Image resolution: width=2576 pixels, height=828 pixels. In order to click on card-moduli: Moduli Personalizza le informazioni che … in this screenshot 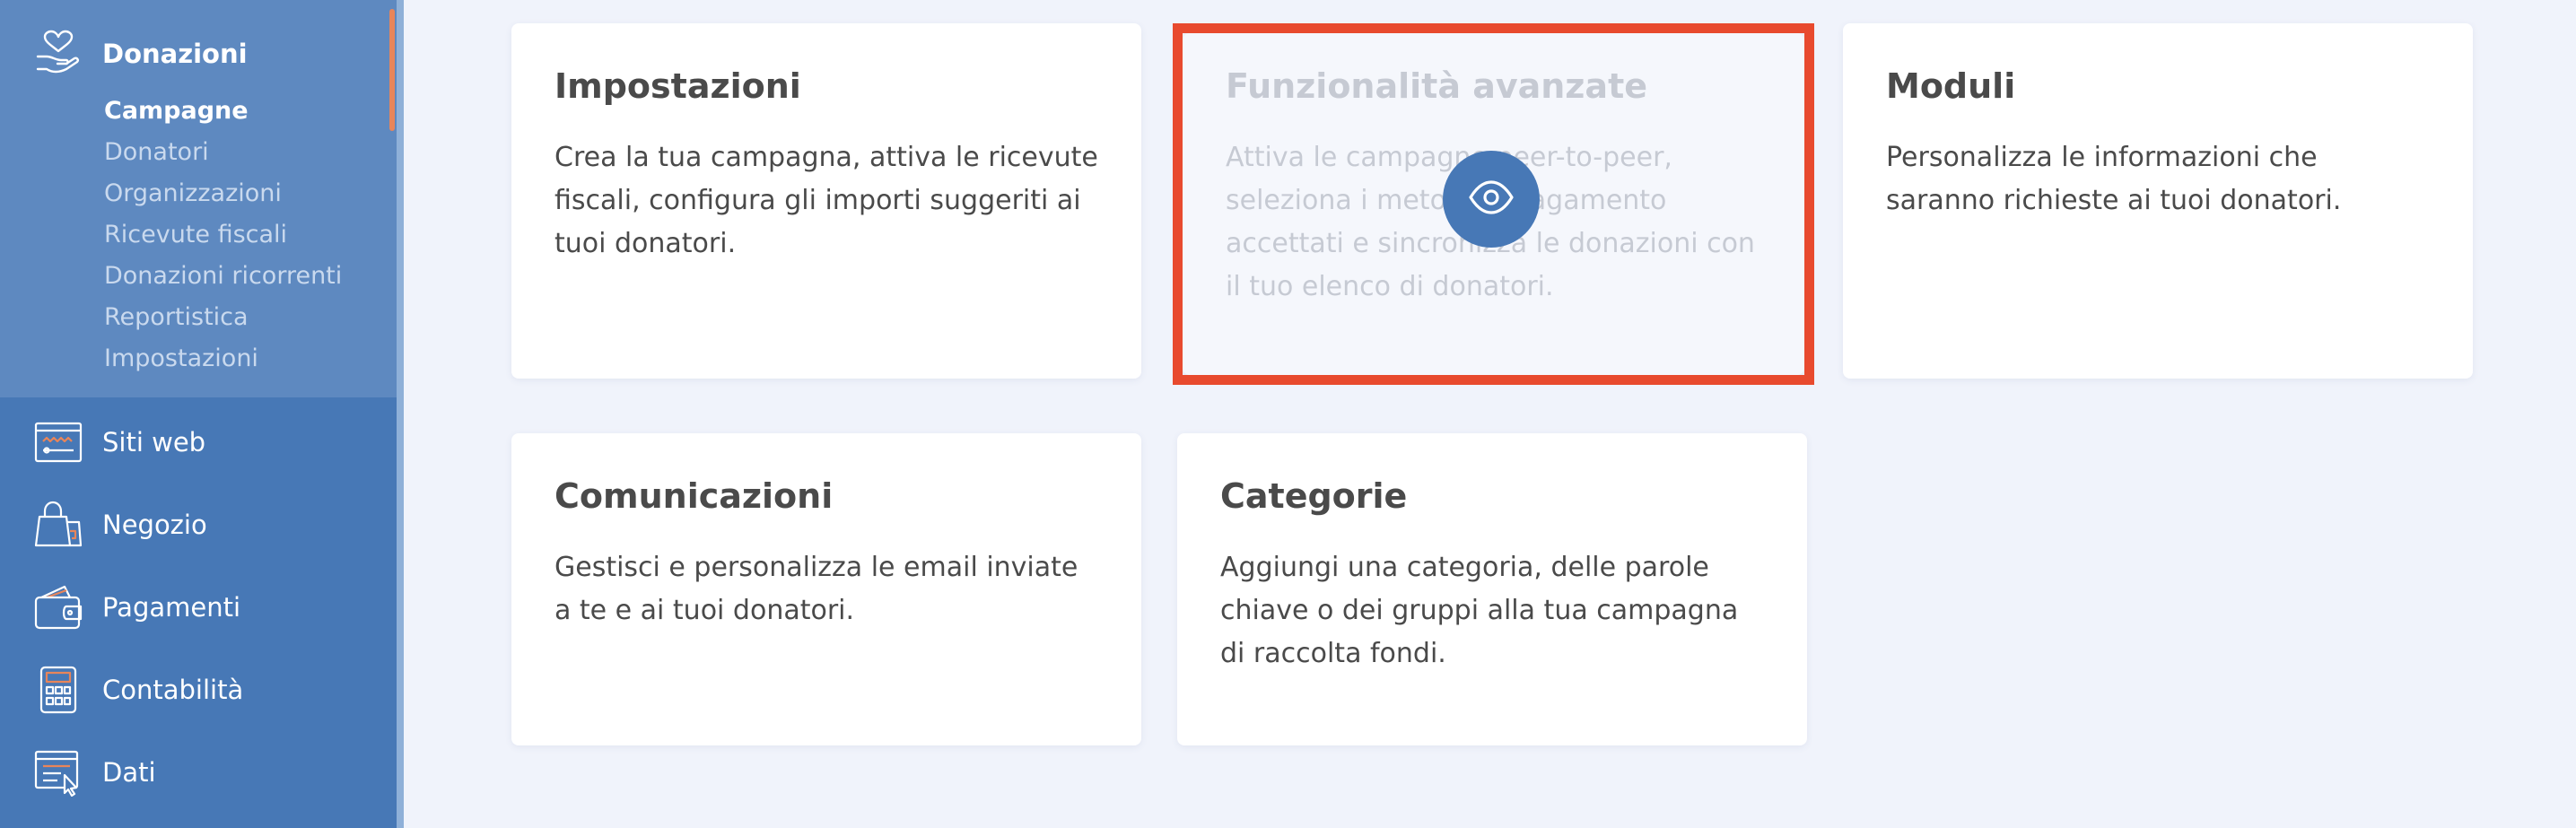, I will do `click(2158, 201)`.